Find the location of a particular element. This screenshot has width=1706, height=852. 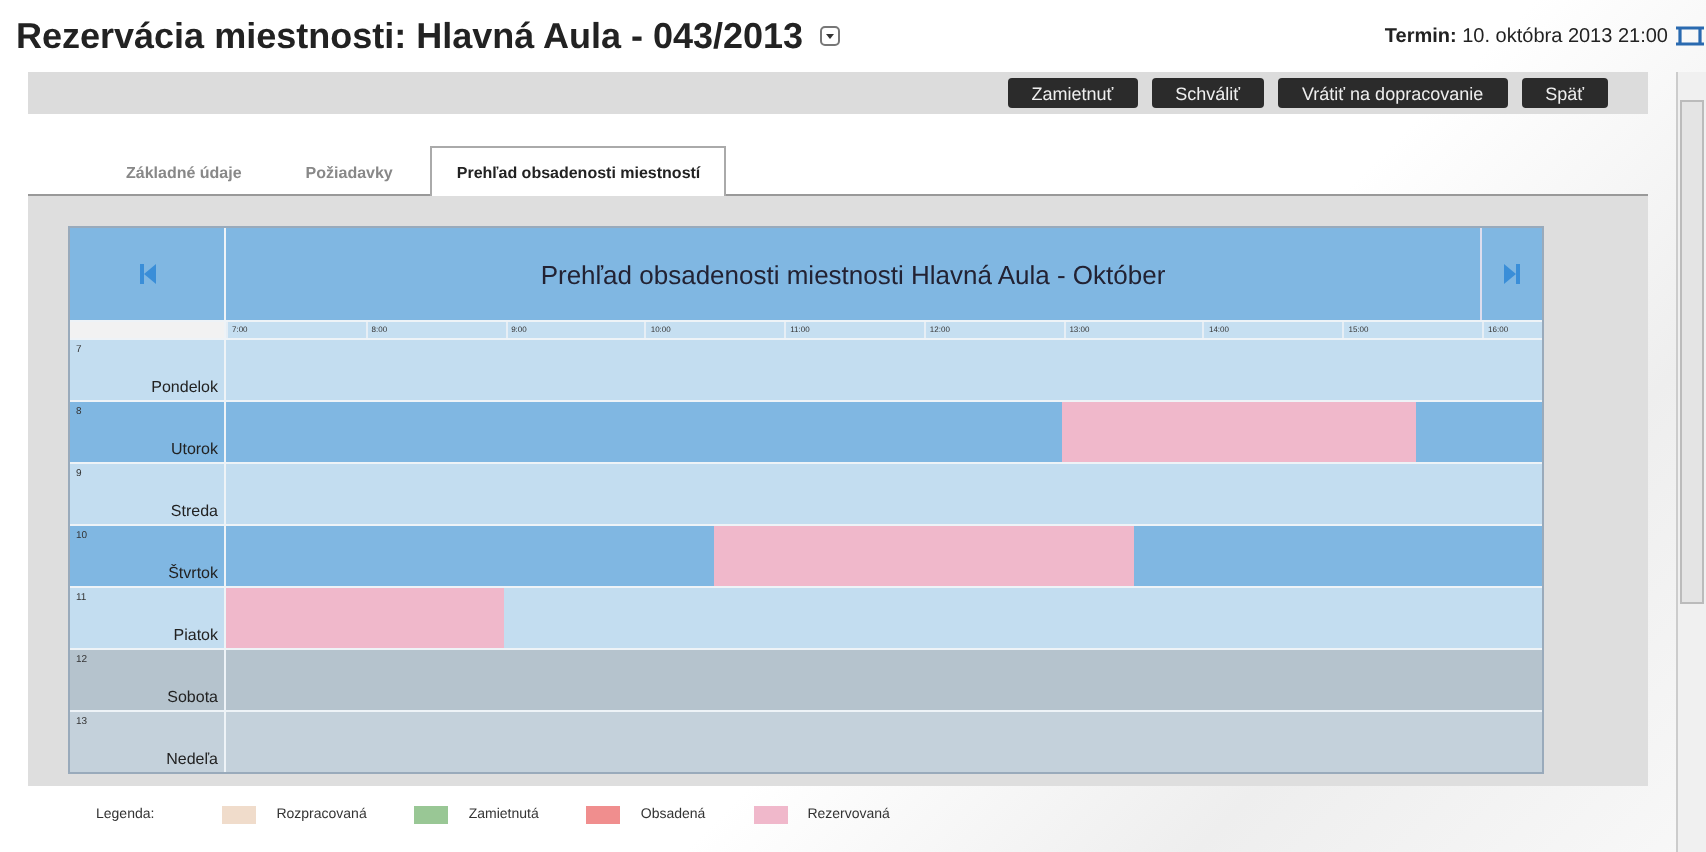

day-name: Štvrtok is located at coordinates (193, 573).